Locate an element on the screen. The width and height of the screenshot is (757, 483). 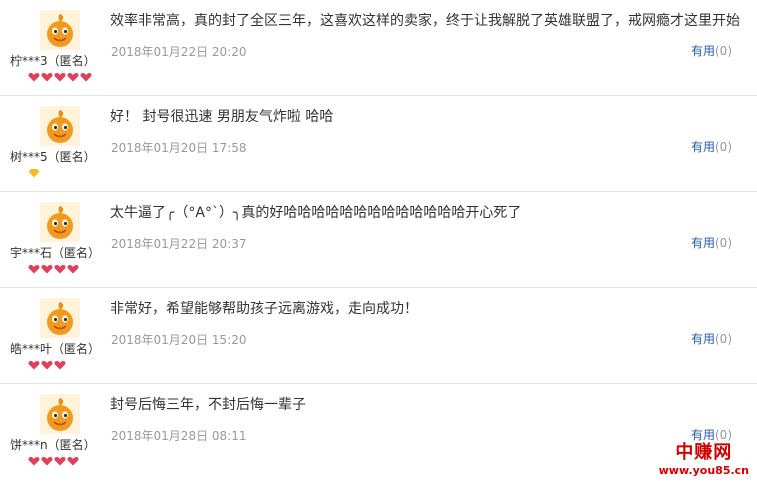
reviewer-name: 宇***石（匿名） is located at coordinates (55, 253).